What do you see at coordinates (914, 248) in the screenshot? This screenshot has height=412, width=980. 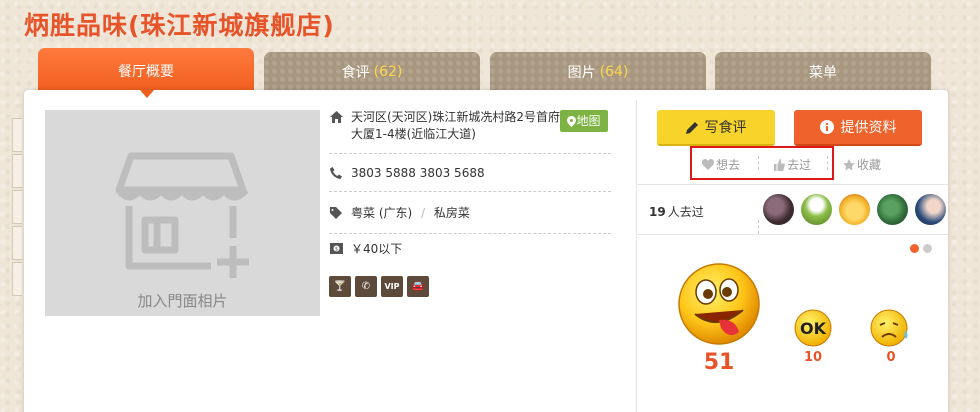 I see `carousel-dot-active` at bounding box center [914, 248].